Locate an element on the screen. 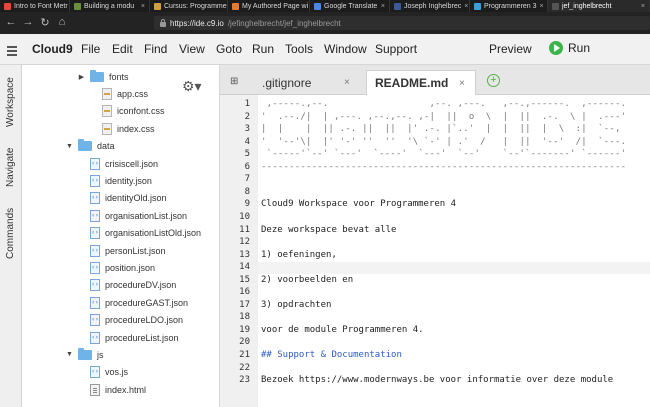 This screenshot has height=407, width=650. line-number: 5 is located at coordinates (247, 154).